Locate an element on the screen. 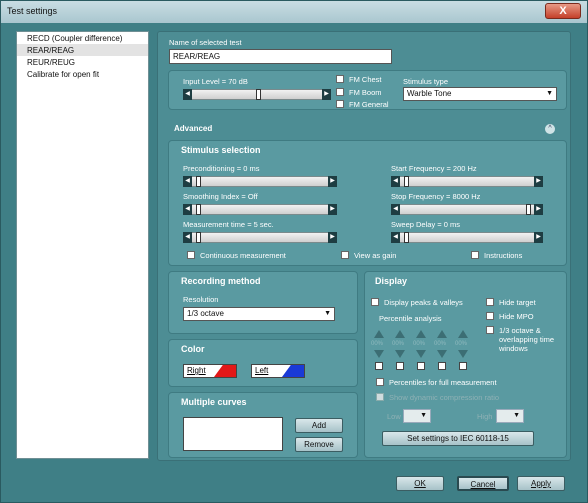 This screenshot has height=503, width=588. stimulus-selection-title: Stimulus selection is located at coordinates (221, 150).